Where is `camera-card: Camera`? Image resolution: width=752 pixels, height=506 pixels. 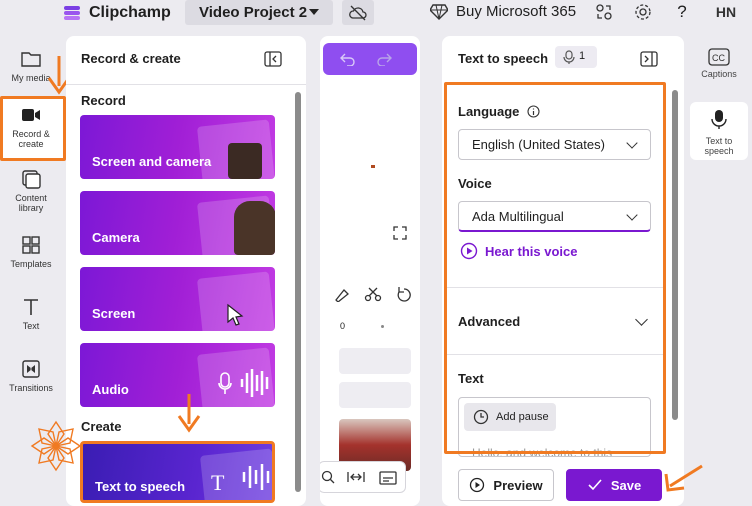 camera-card: Camera is located at coordinates (177, 223).